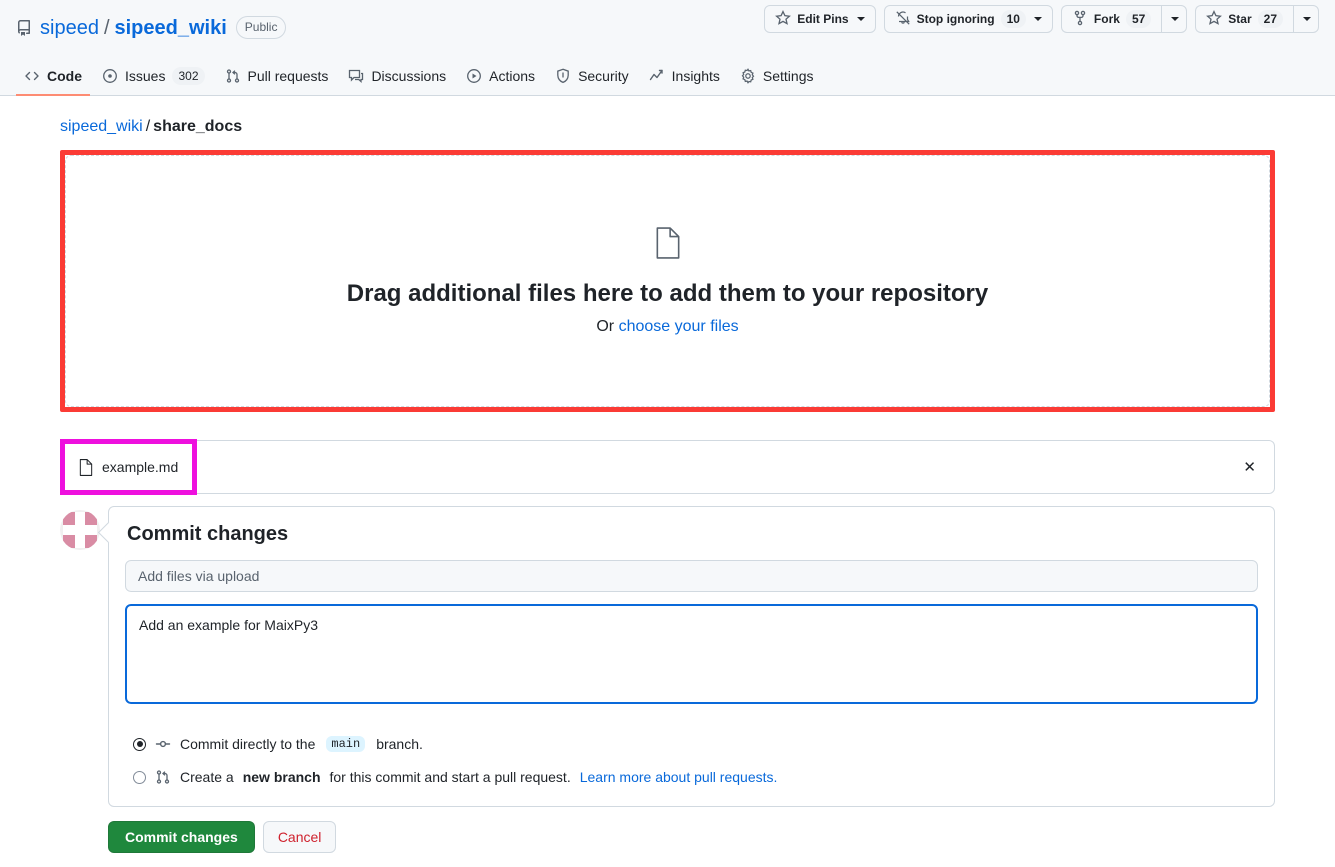 Image resolution: width=1335 pixels, height=867 pixels. Describe the element at coordinates (288, 76) in the screenshot. I see `tab-pull-requests-label: Pull requests` at that location.